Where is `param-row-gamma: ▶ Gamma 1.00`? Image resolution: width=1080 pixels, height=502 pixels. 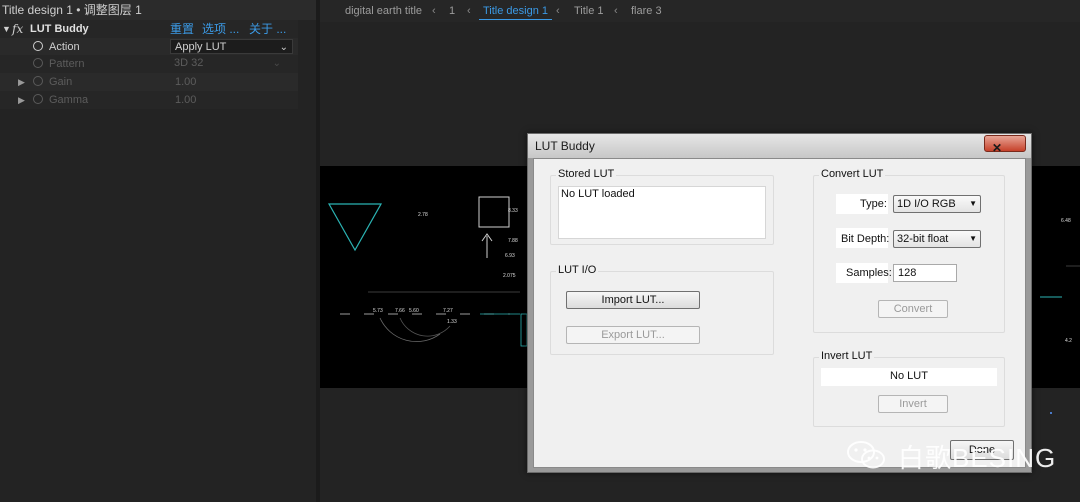
param-row-gamma: ▶ Gamma 1.00 is located at coordinates (149, 100).